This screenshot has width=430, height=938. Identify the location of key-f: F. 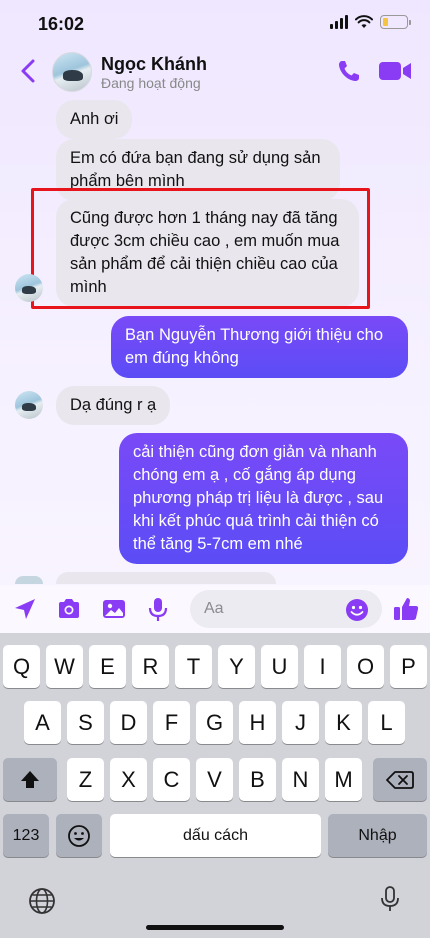
(171, 722).